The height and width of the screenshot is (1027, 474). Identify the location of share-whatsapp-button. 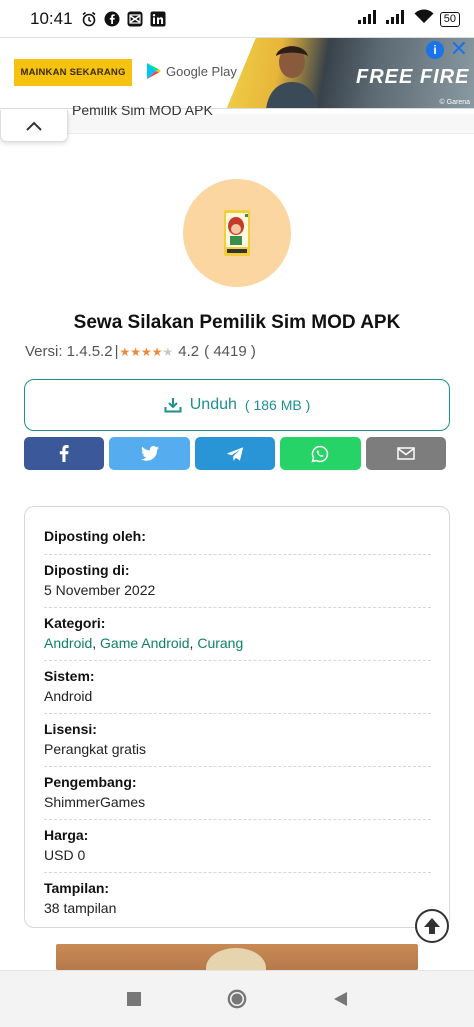
(320, 453).